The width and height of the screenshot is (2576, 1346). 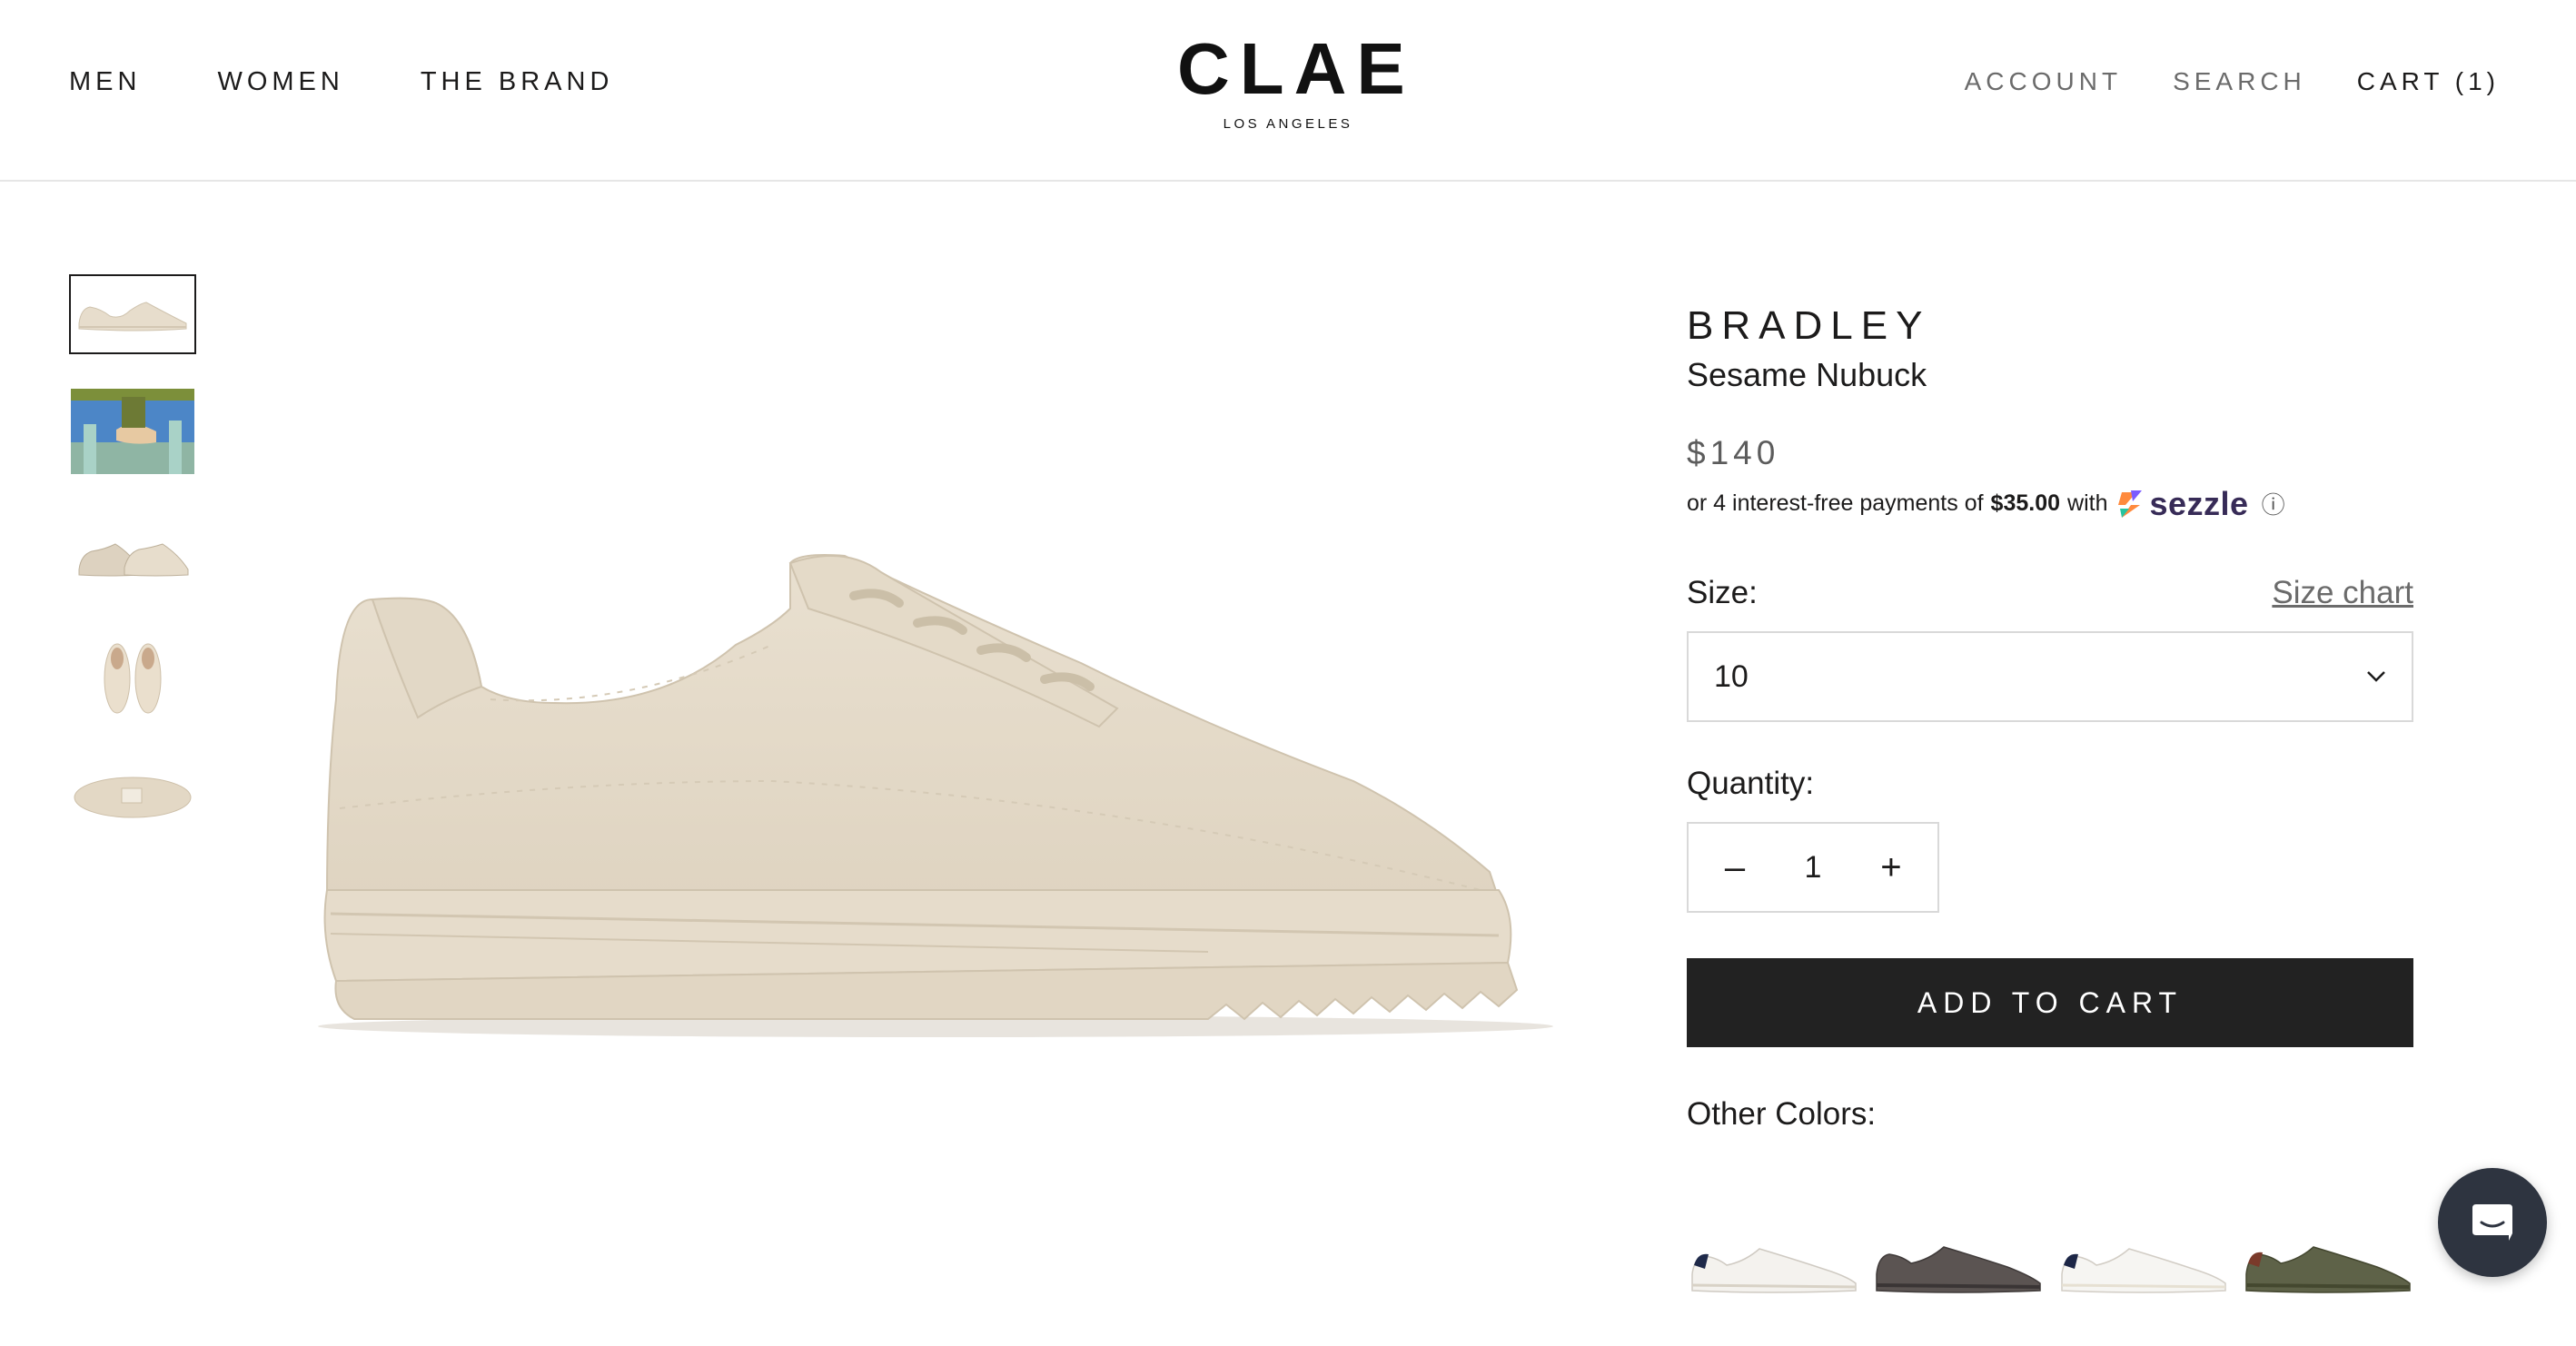 I want to click on quantity-value: 1, so click(x=1813, y=868).